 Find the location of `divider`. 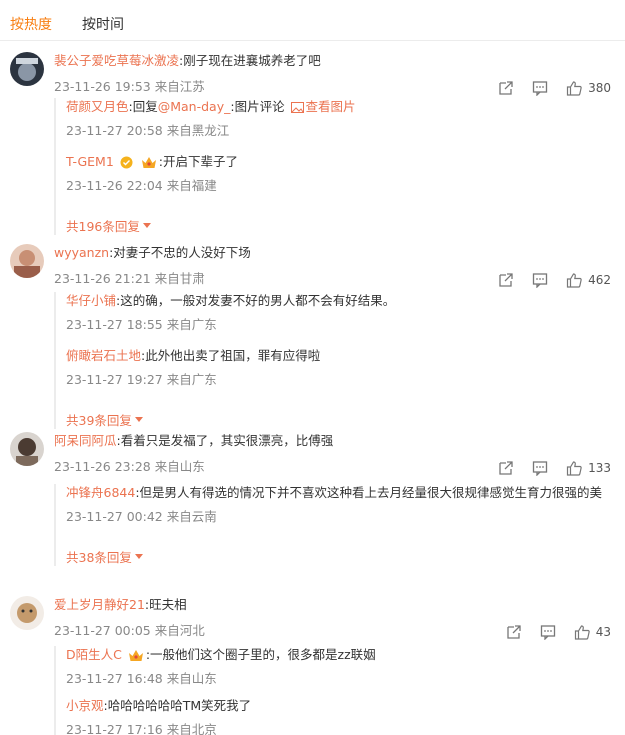

divider is located at coordinates (312, 40).